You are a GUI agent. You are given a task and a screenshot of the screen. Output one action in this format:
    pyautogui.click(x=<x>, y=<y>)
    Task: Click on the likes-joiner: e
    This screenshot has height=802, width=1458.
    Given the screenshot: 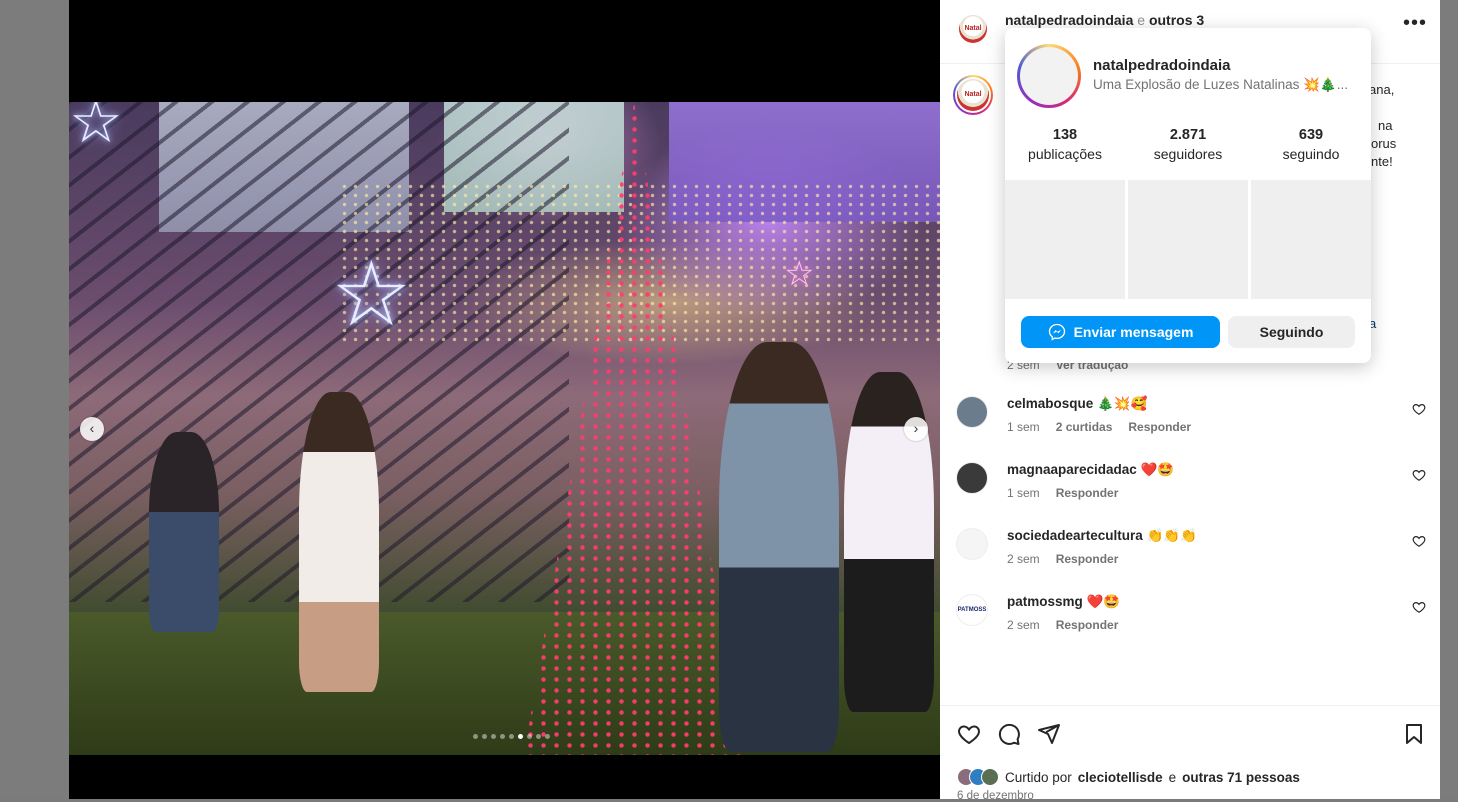 What is the action you would take?
    pyautogui.click(x=1172, y=777)
    